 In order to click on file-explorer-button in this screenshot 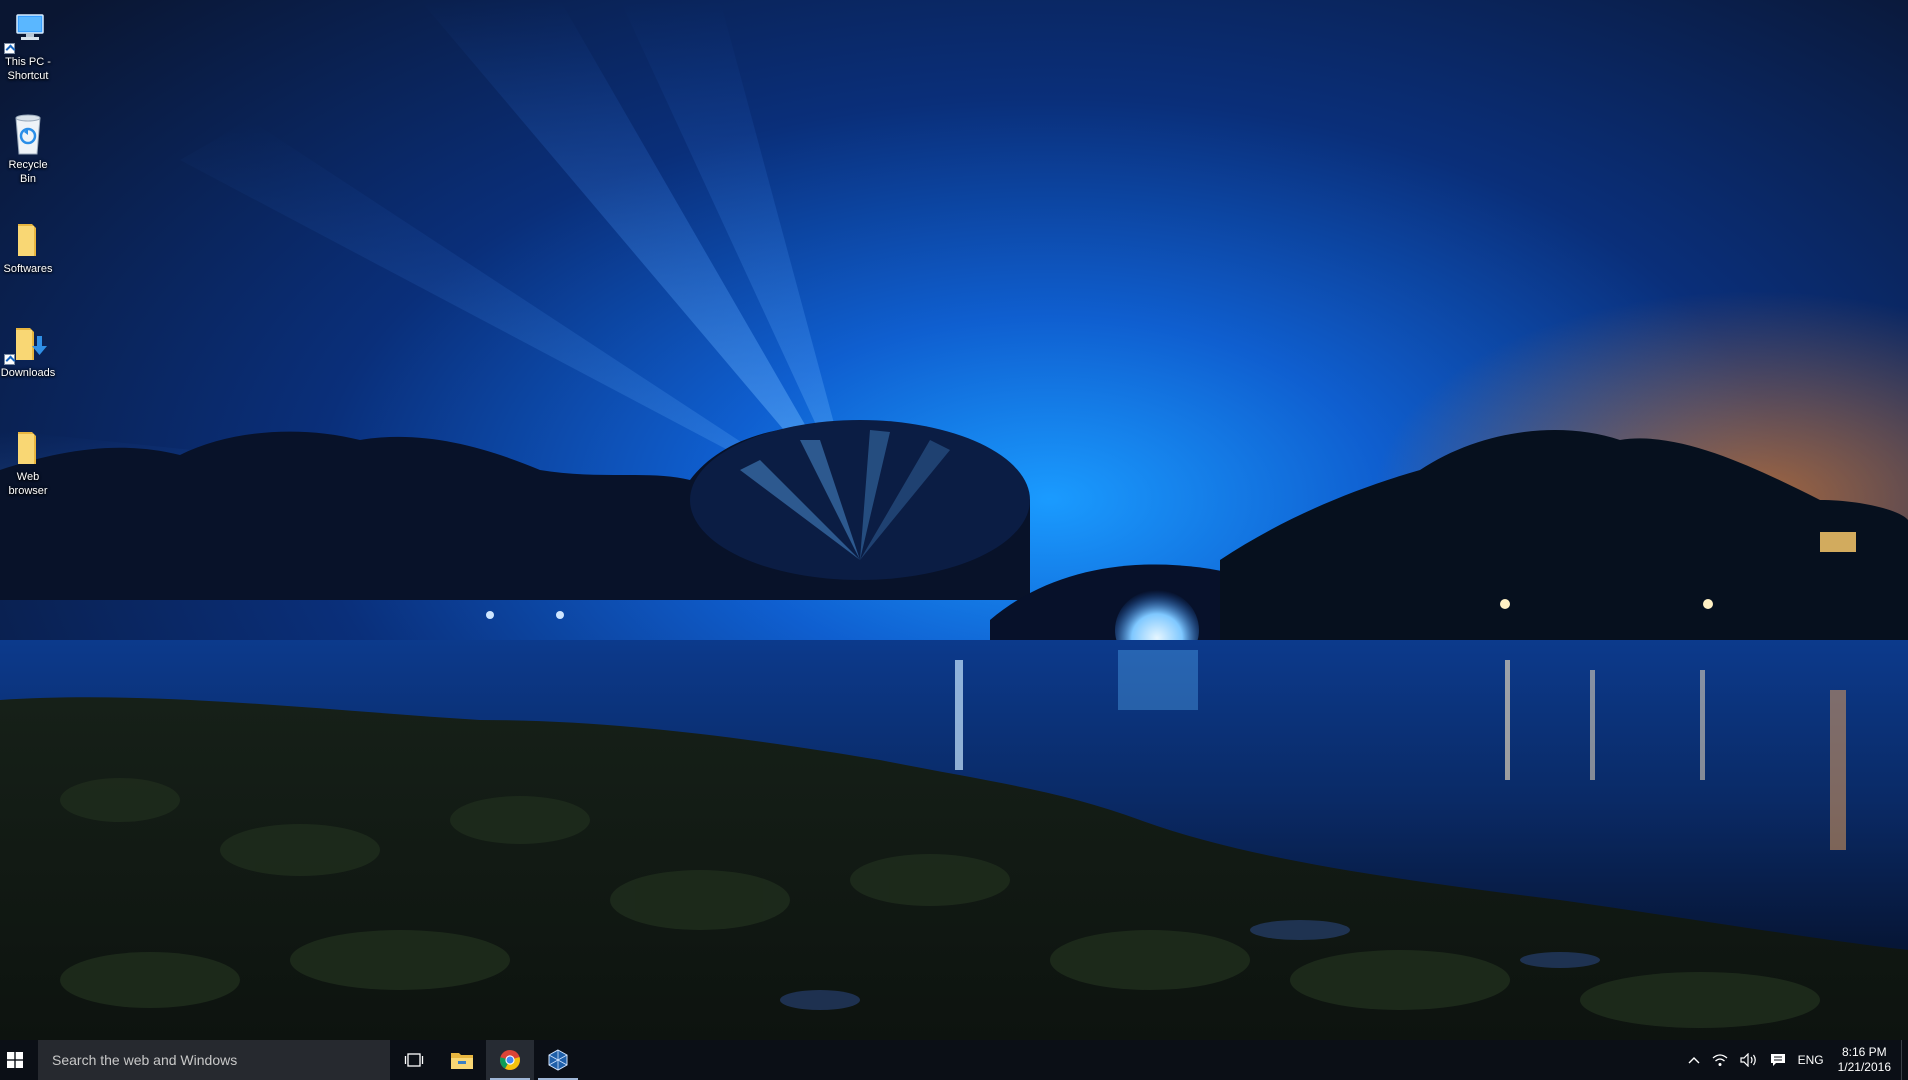, I will do `click(462, 1060)`.